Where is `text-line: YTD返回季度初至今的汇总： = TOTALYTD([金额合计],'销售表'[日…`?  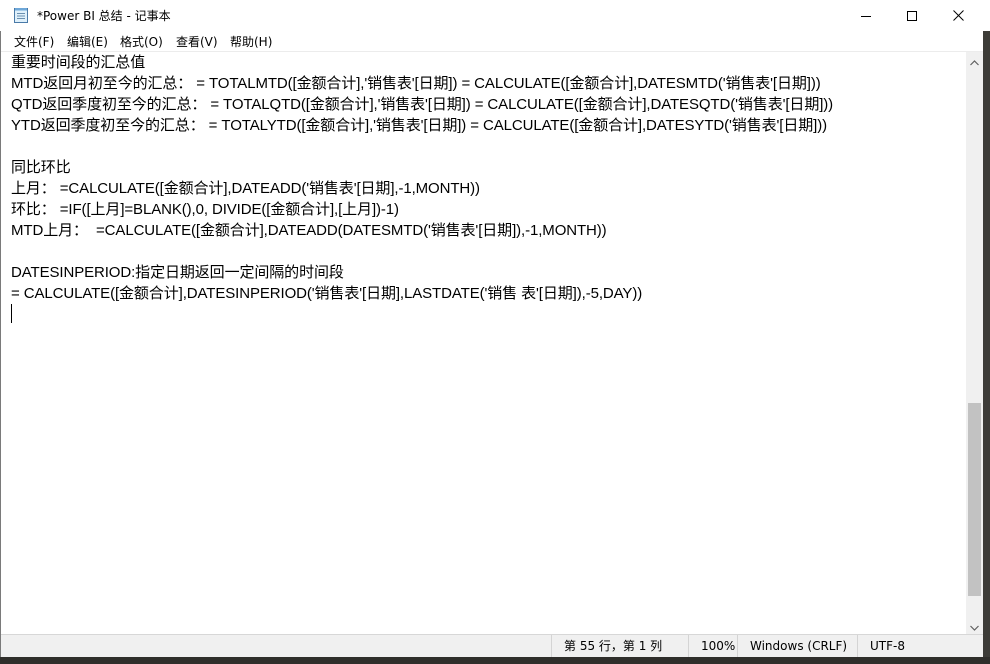 text-line: YTD返回季度初至今的汇总： = TOTALYTD([金额合计],'销售表'[日… is located at coordinates (419, 125).